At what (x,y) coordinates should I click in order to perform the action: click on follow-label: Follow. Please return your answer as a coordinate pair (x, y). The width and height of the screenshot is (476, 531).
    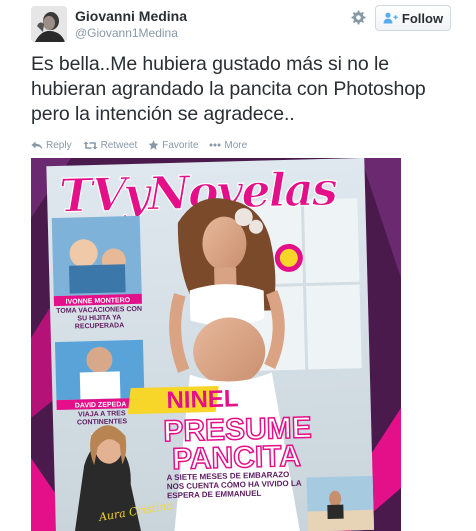
    Looking at the image, I should click on (422, 18).